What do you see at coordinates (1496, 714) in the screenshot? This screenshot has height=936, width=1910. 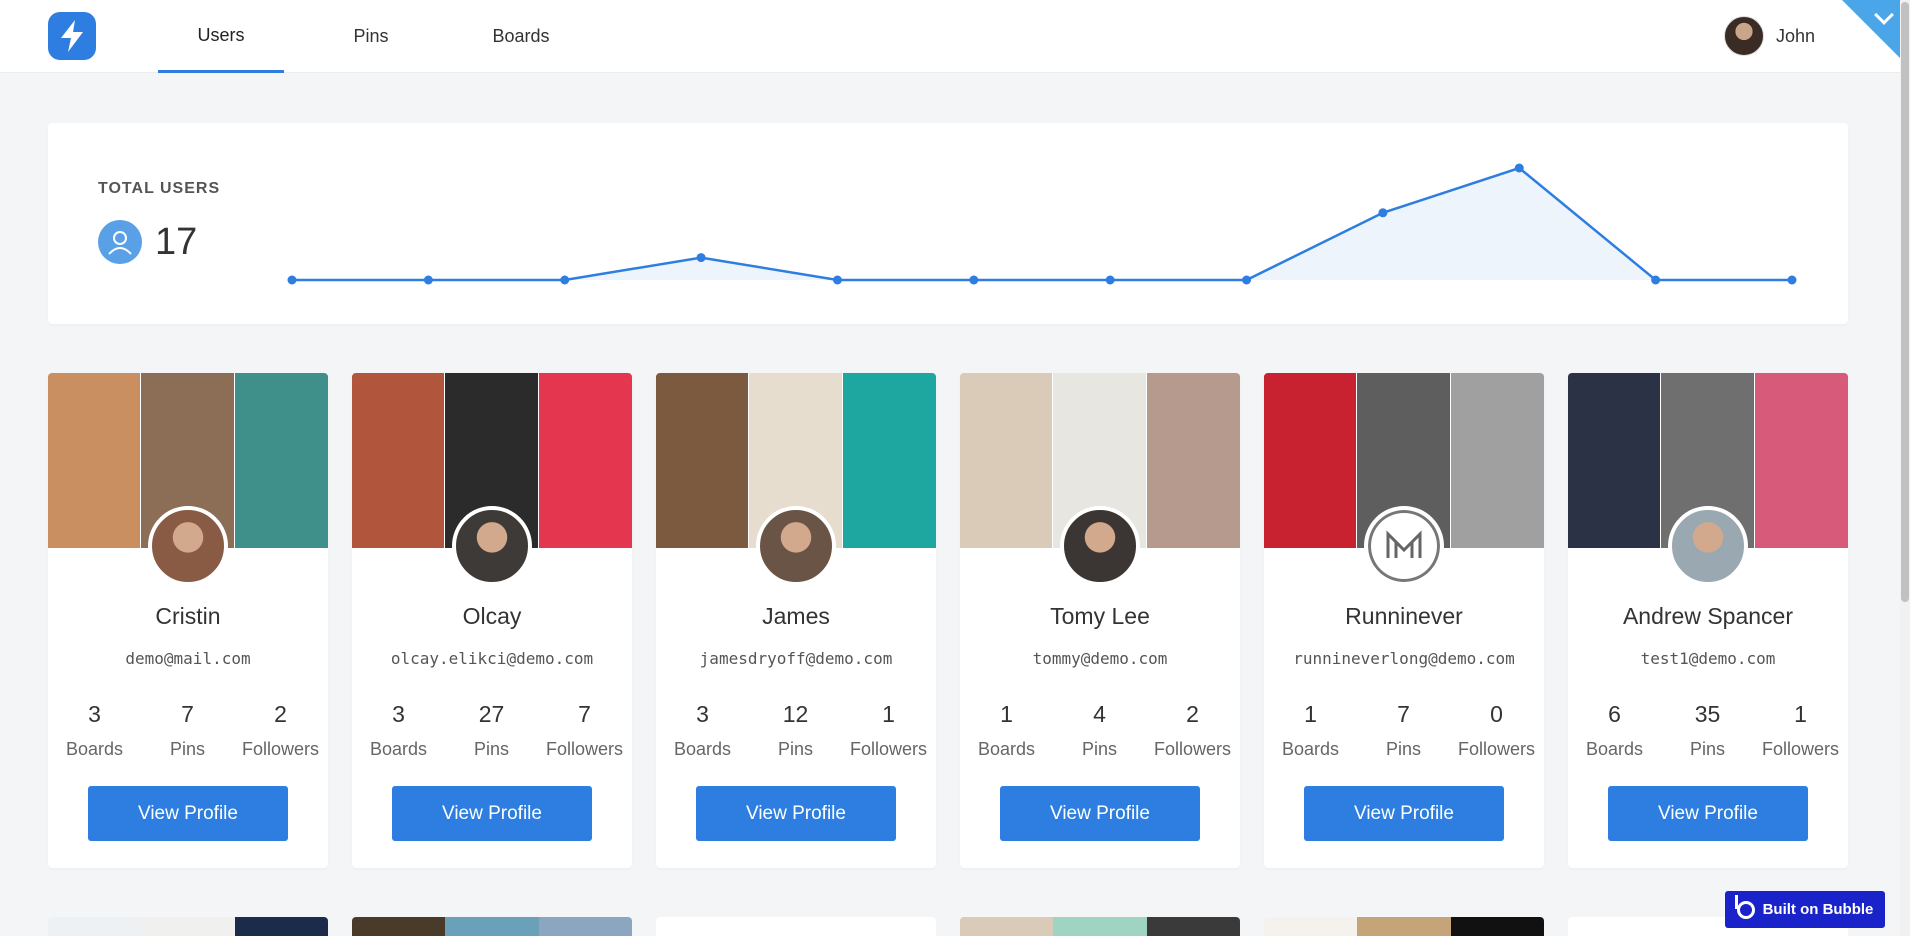 I see `followers-count: 0` at bounding box center [1496, 714].